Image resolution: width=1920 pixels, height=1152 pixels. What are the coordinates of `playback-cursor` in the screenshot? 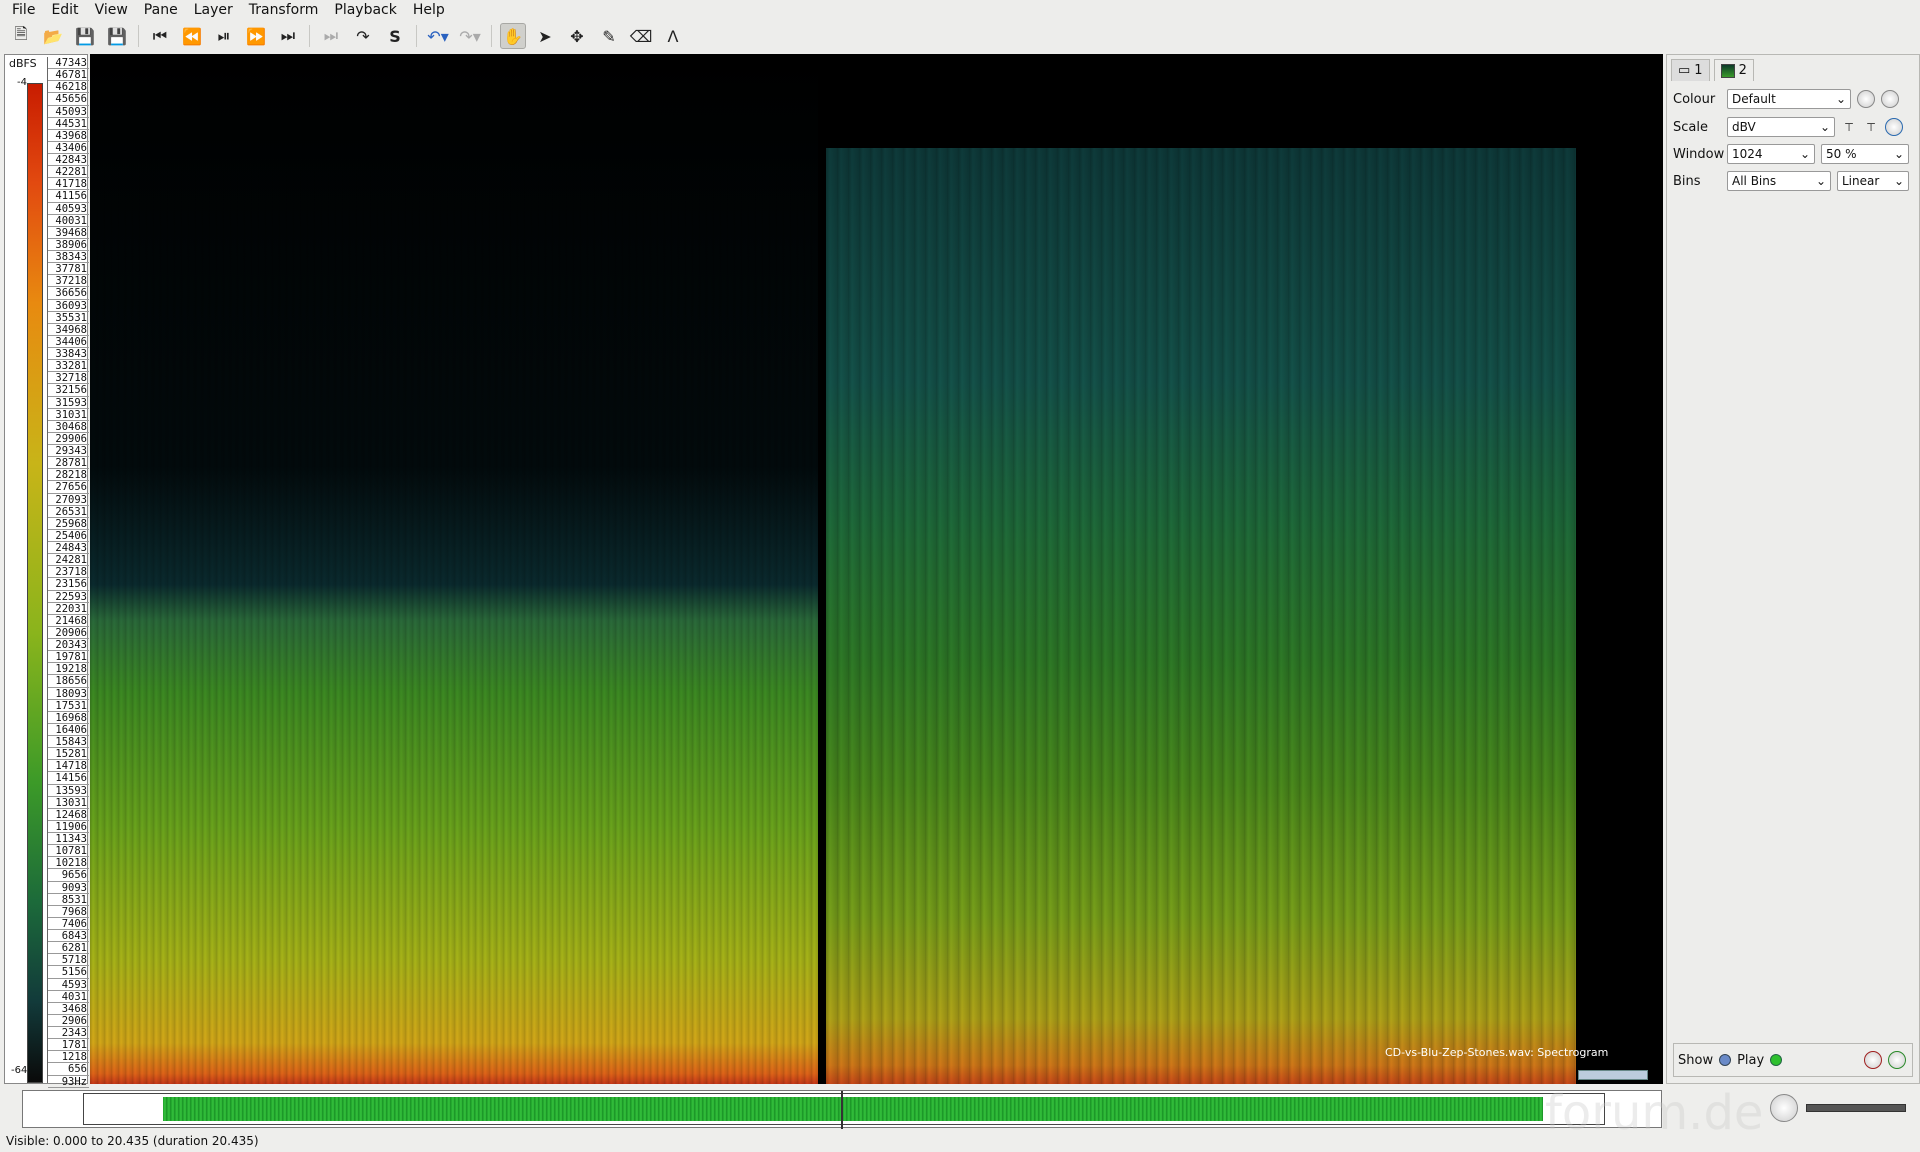 It's located at (842, 1110).